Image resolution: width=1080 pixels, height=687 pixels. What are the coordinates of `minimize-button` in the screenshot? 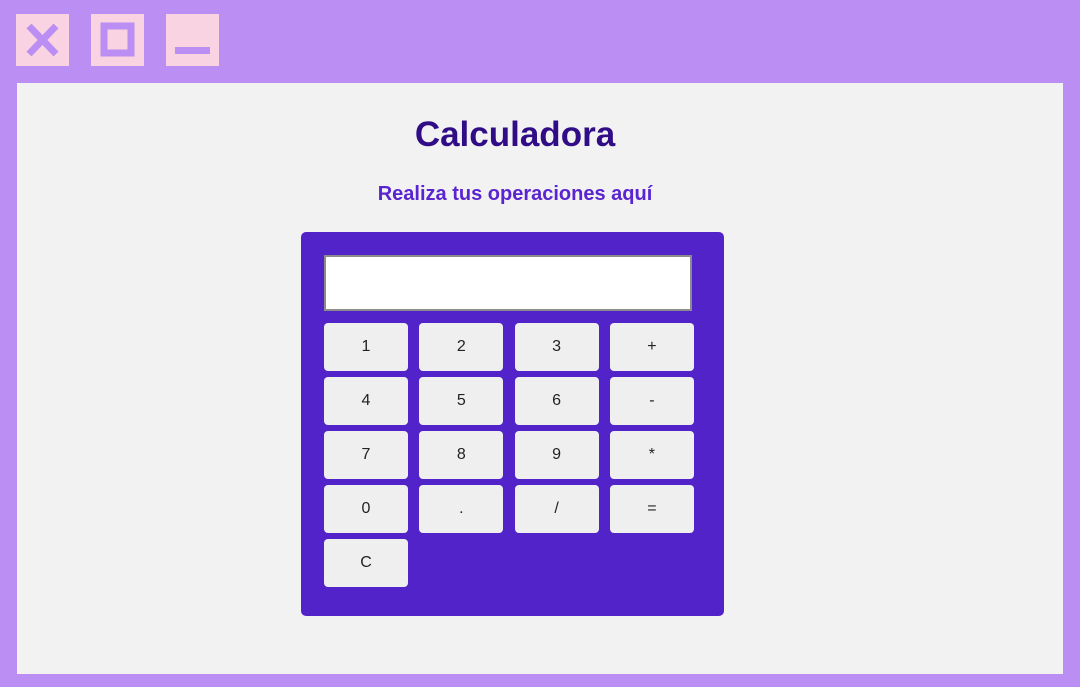 It's located at (192, 40).